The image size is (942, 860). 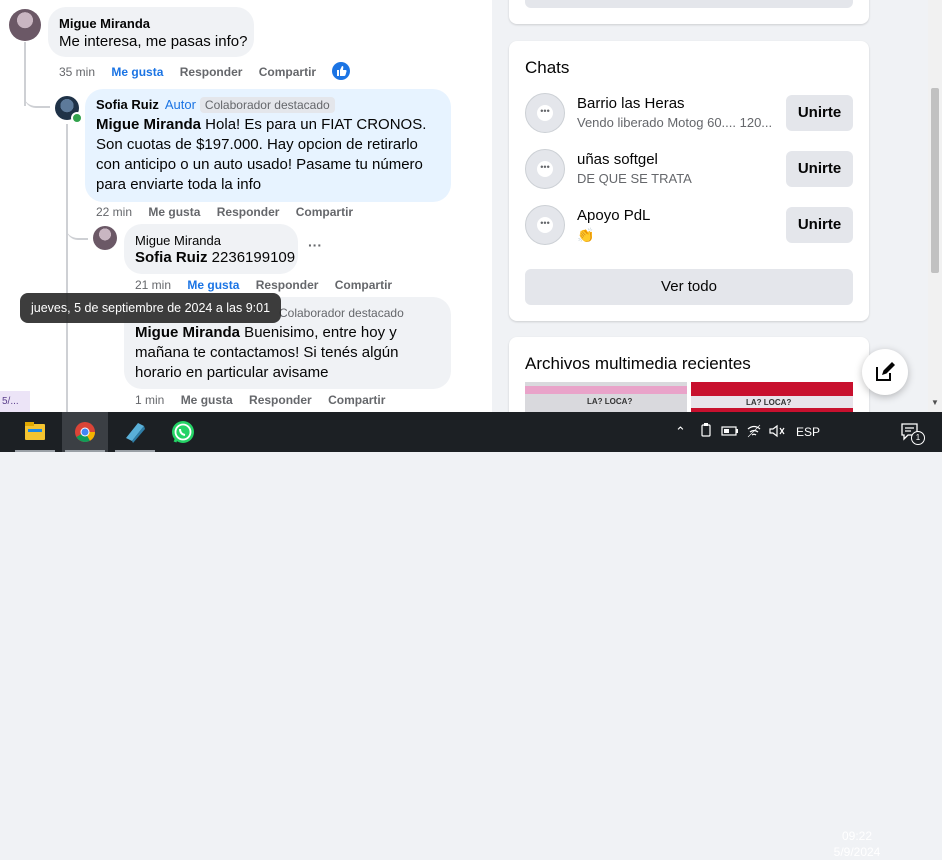 I want to click on whatsapp-icon, so click(x=183, y=432).